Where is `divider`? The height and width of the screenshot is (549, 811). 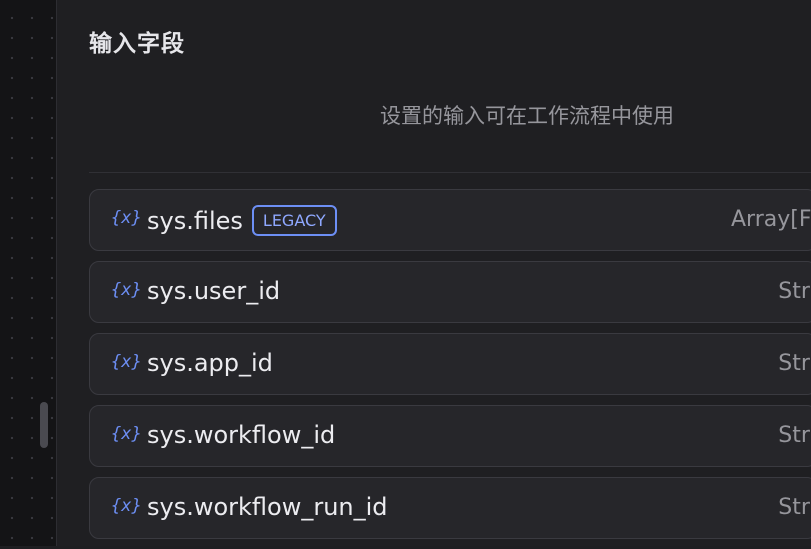
divider is located at coordinates (450, 172).